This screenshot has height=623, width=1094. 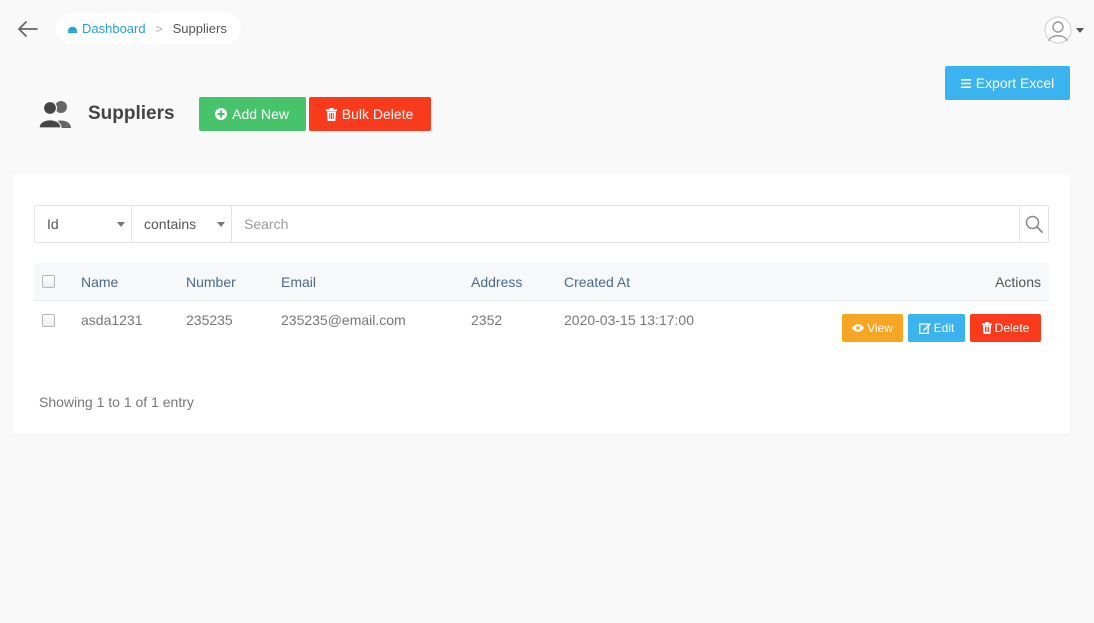 What do you see at coordinates (211, 282) in the screenshot?
I see `column-header-number: Number` at bounding box center [211, 282].